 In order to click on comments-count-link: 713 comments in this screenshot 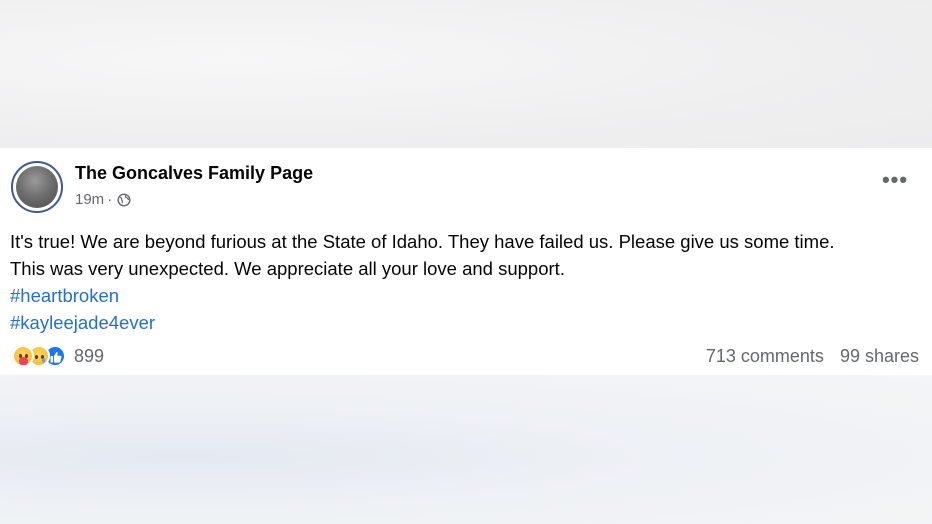, I will do `click(765, 356)`.